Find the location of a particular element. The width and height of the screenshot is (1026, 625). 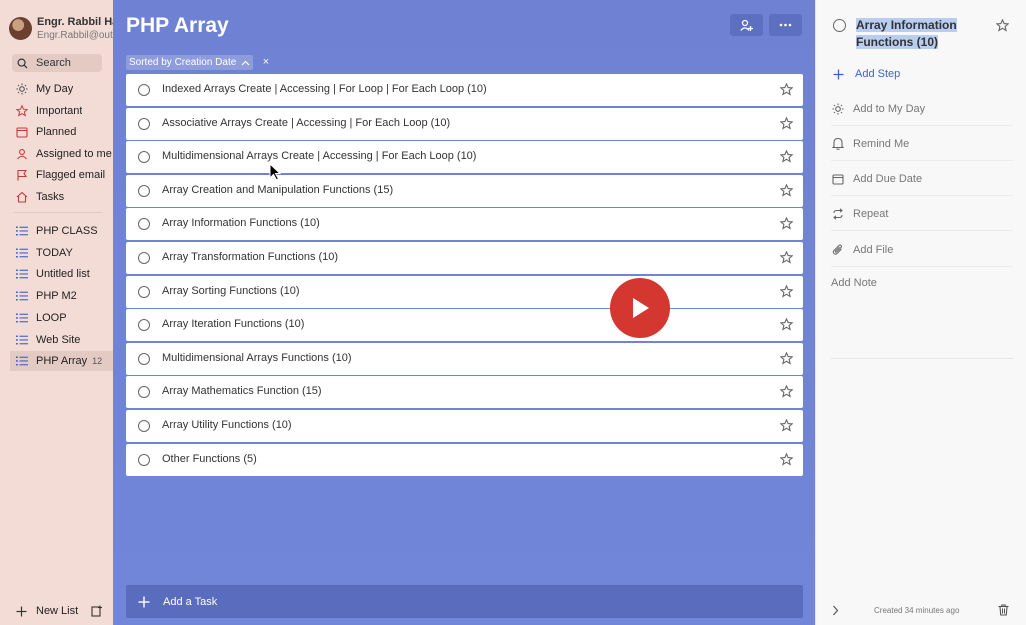

task-row: Multidimensional Arrays Functions (10) is located at coordinates (464, 358).